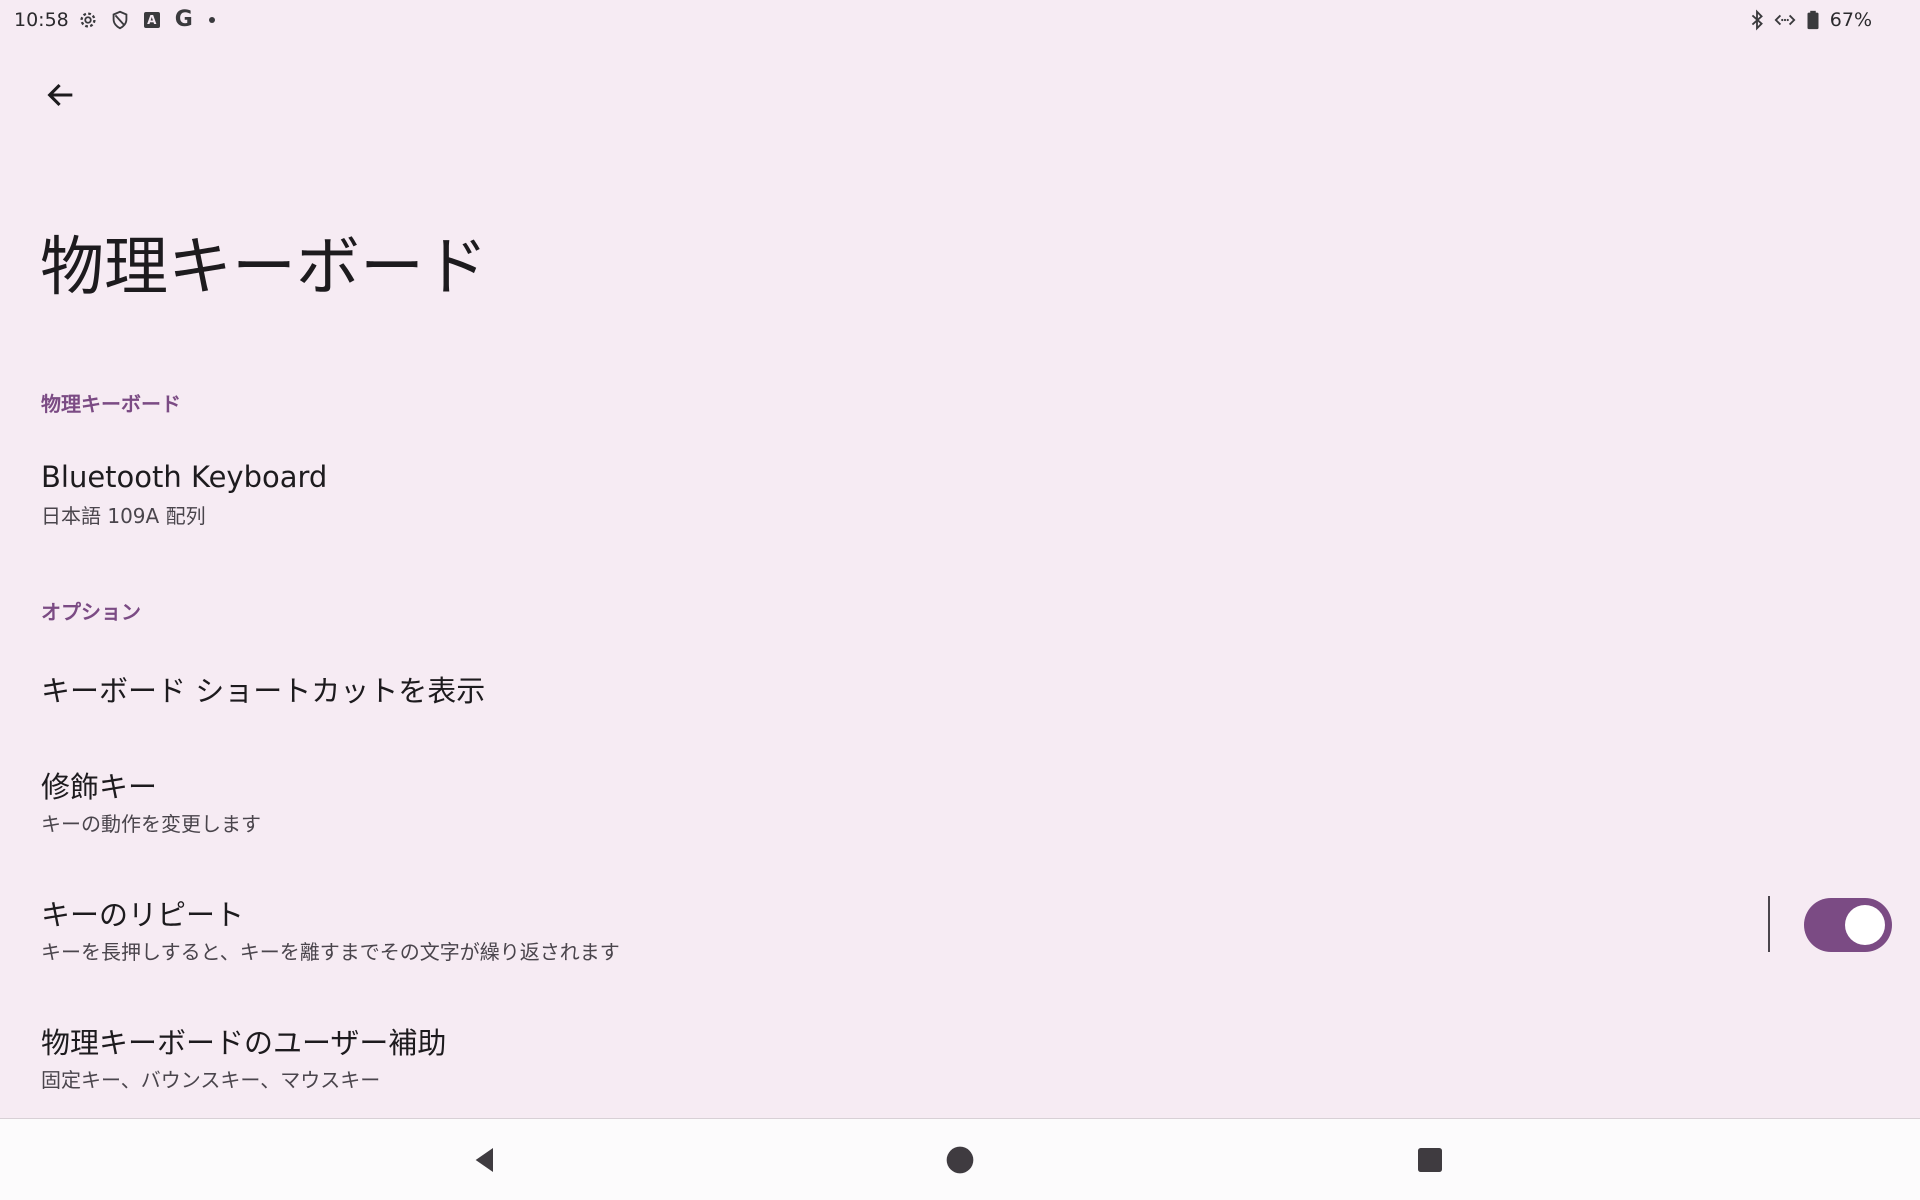 The image size is (1920, 1200). Describe the element at coordinates (1865, 925) in the screenshot. I see `toggle-knob` at that location.